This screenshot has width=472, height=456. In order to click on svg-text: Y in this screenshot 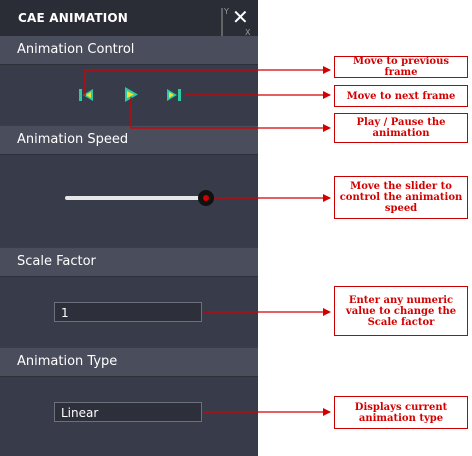, I will do `click(226, 11)`.